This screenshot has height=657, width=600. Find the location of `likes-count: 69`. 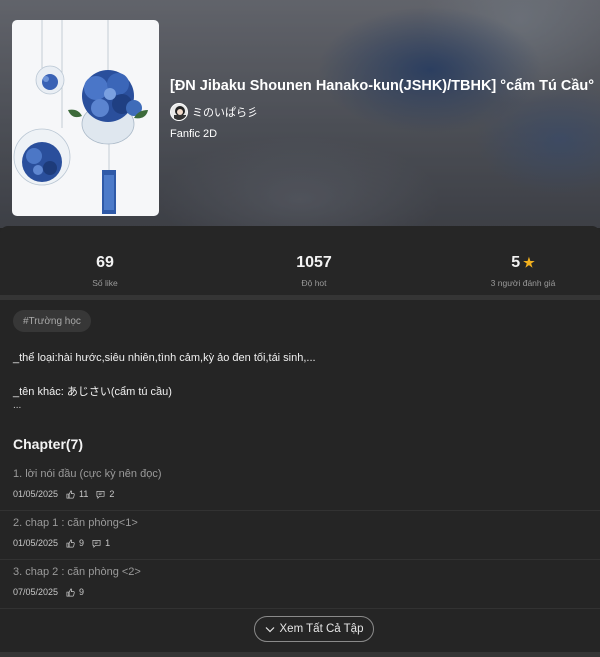

likes-count: 69 is located at coordinates (105, 262).